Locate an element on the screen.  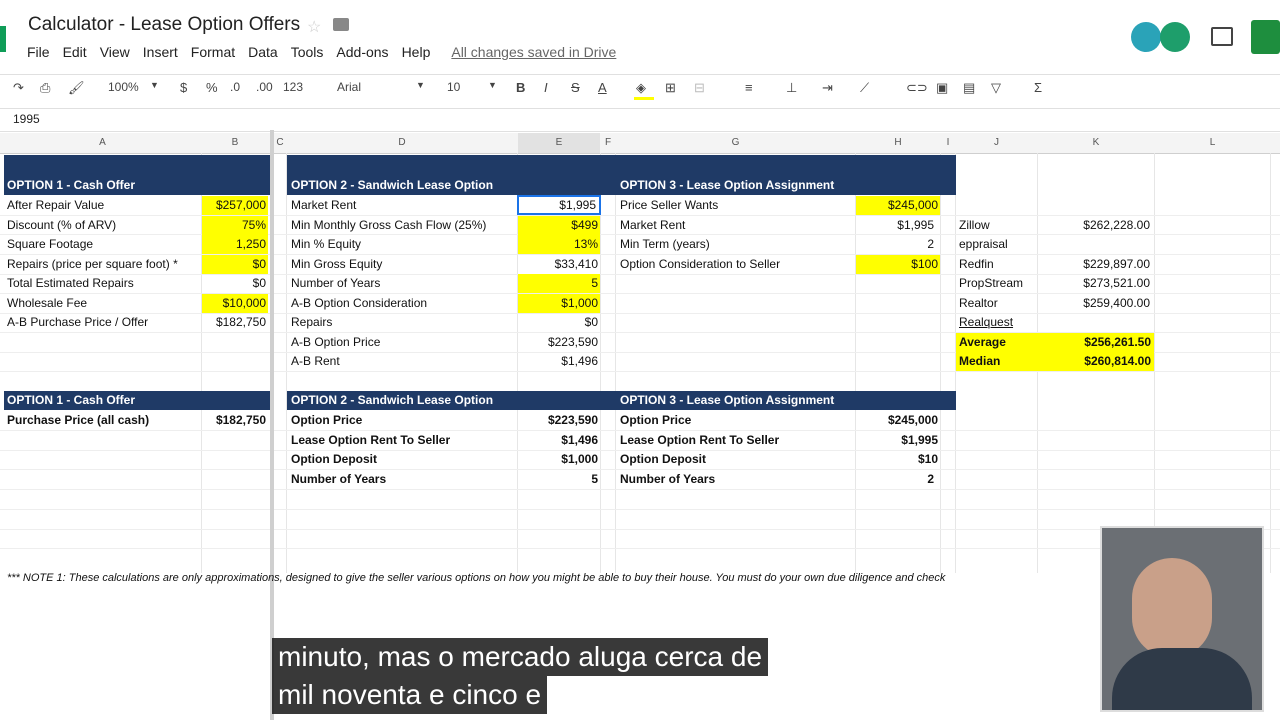
option2-label: Repairs is located at coordinates (311, 322).